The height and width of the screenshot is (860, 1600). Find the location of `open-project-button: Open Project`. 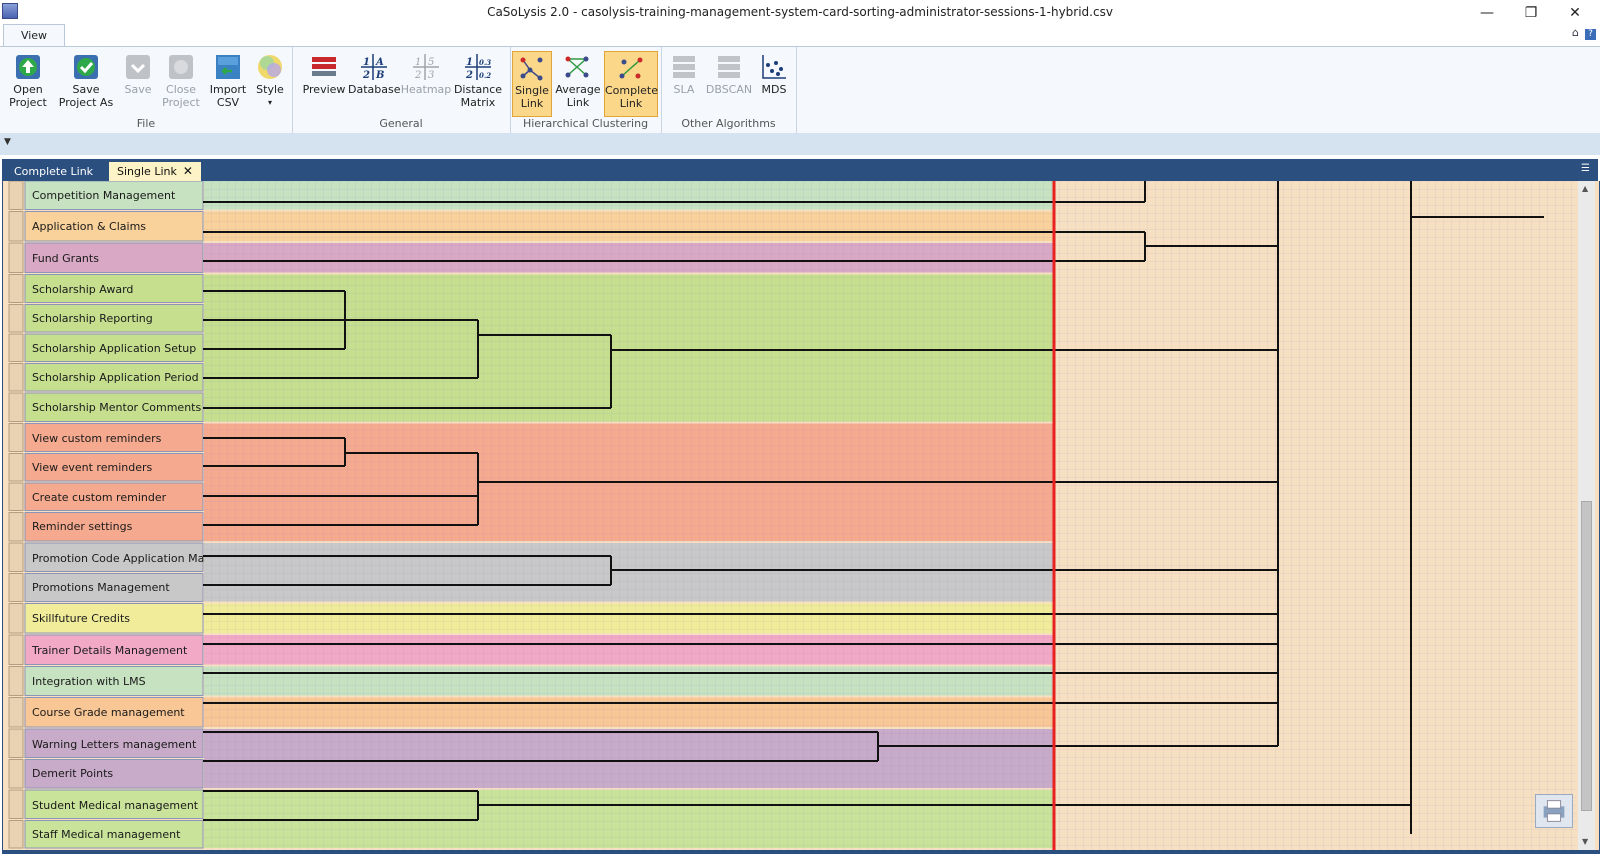

open-project-button: Open Project is located at coordinates (28, 84).